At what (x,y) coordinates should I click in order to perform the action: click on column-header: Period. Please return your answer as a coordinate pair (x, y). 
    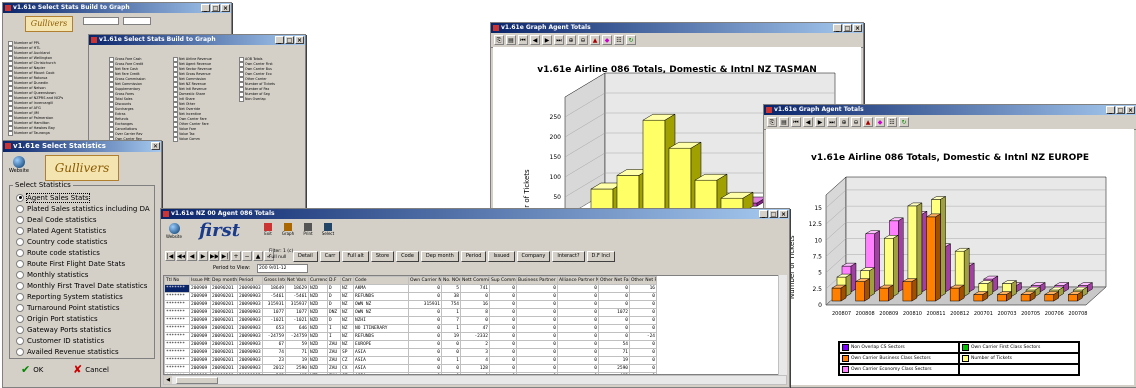
    Looking at the image, I should click on (250, 280).